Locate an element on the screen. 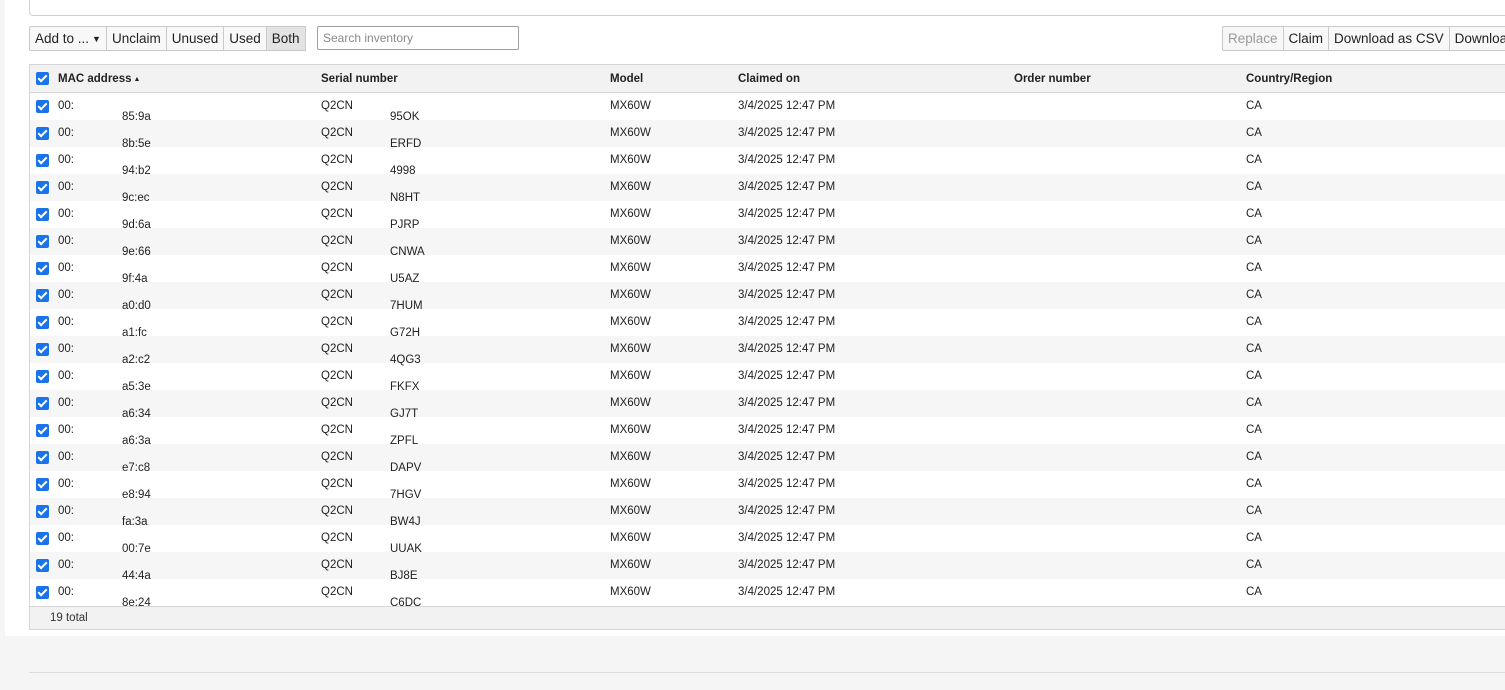 The image size is (1505, 690). table-row: 00:a2:c2 Q2CN4QG3 MX60W 3/4/2025 12:47 PM CA is located at coordinates (767, 351).